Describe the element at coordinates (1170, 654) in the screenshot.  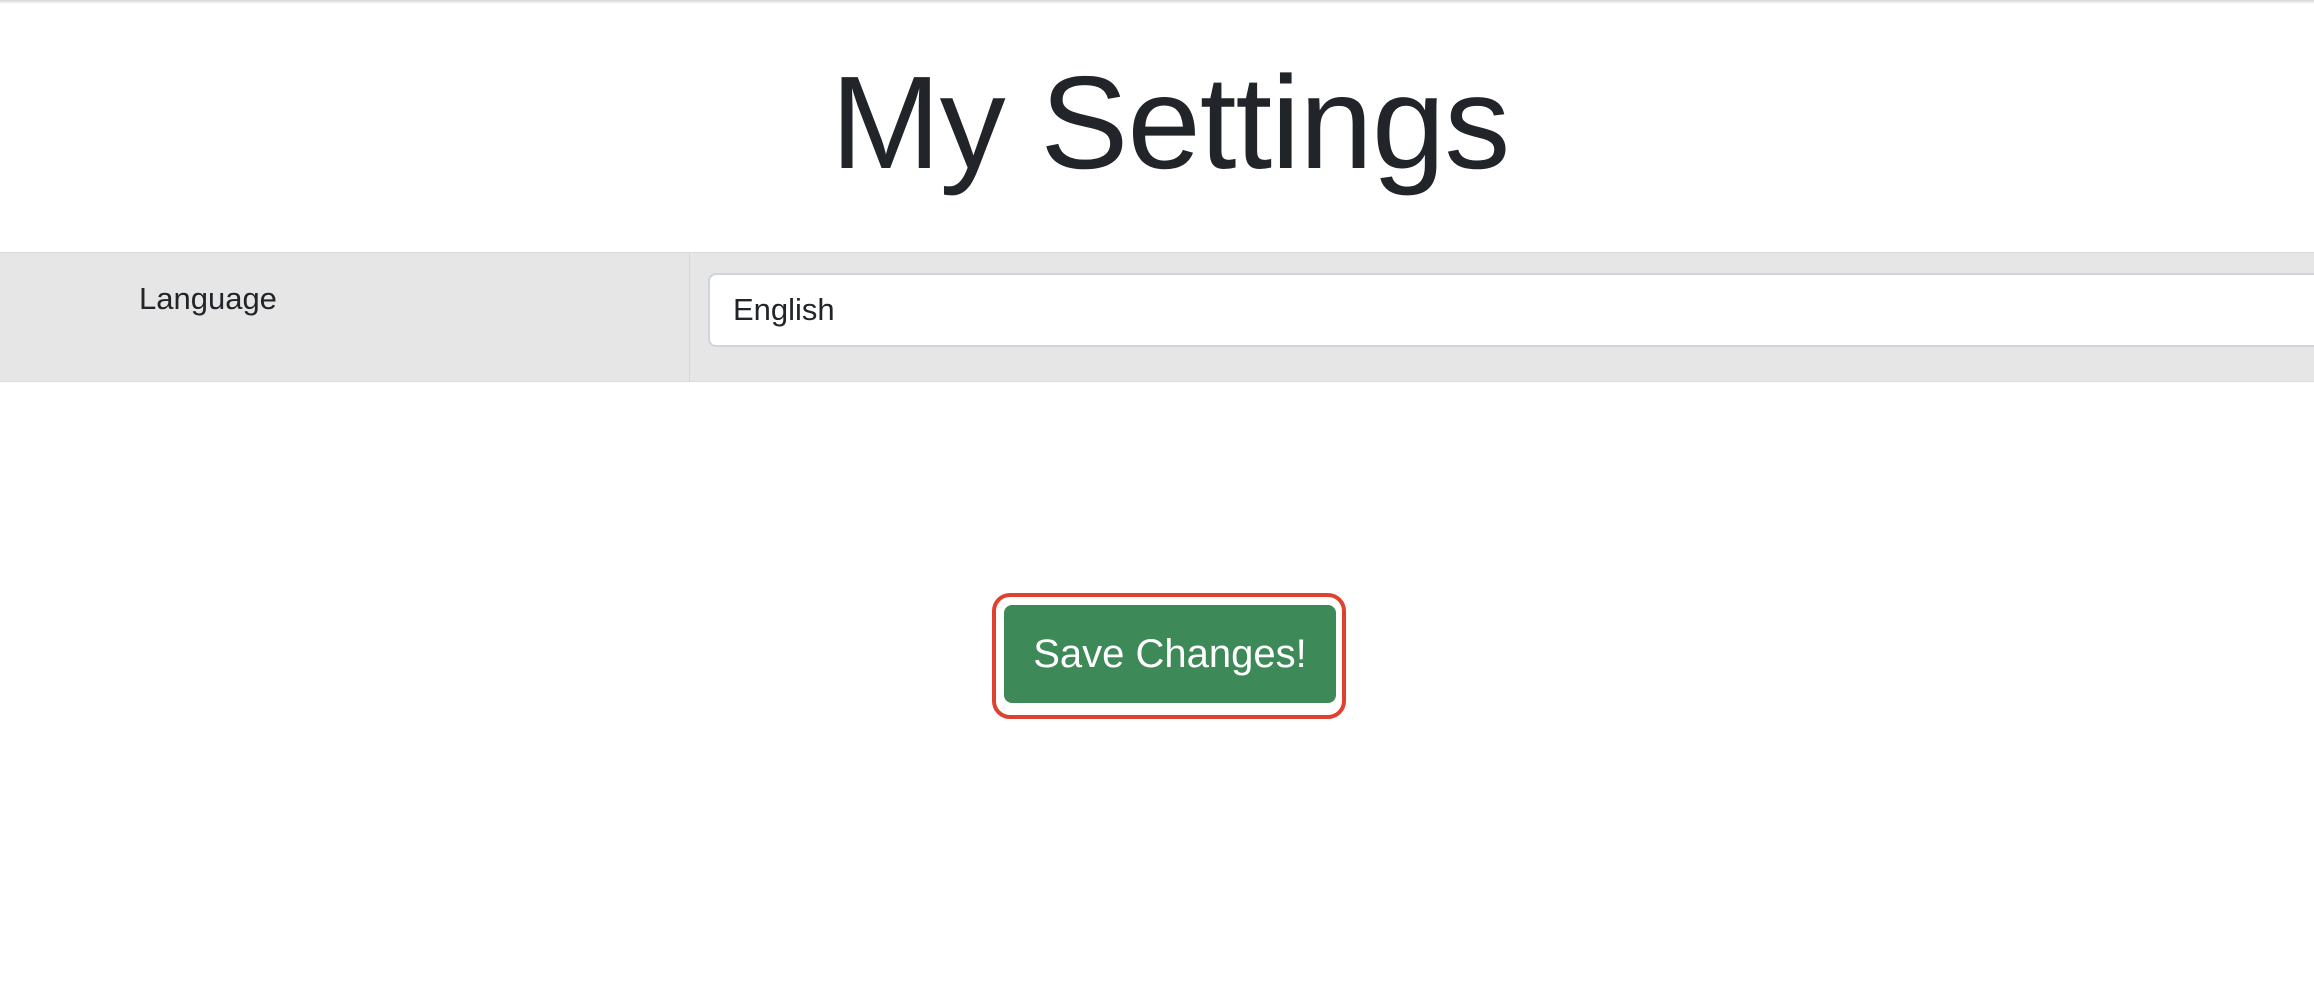
I see `save-changes-button: Save Changes!` at that location.